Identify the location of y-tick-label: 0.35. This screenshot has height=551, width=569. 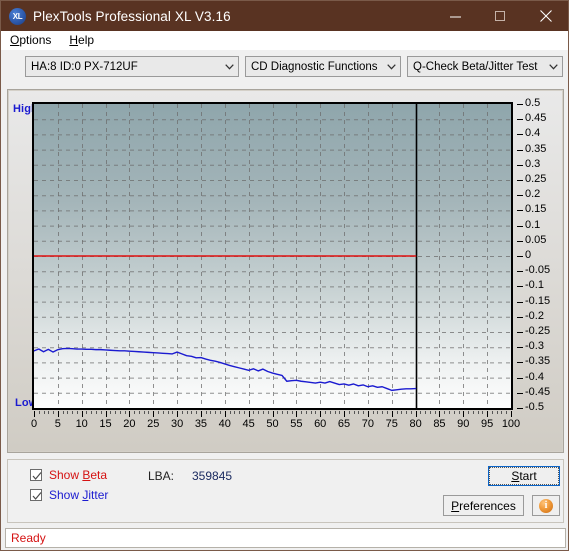
(536, 148).